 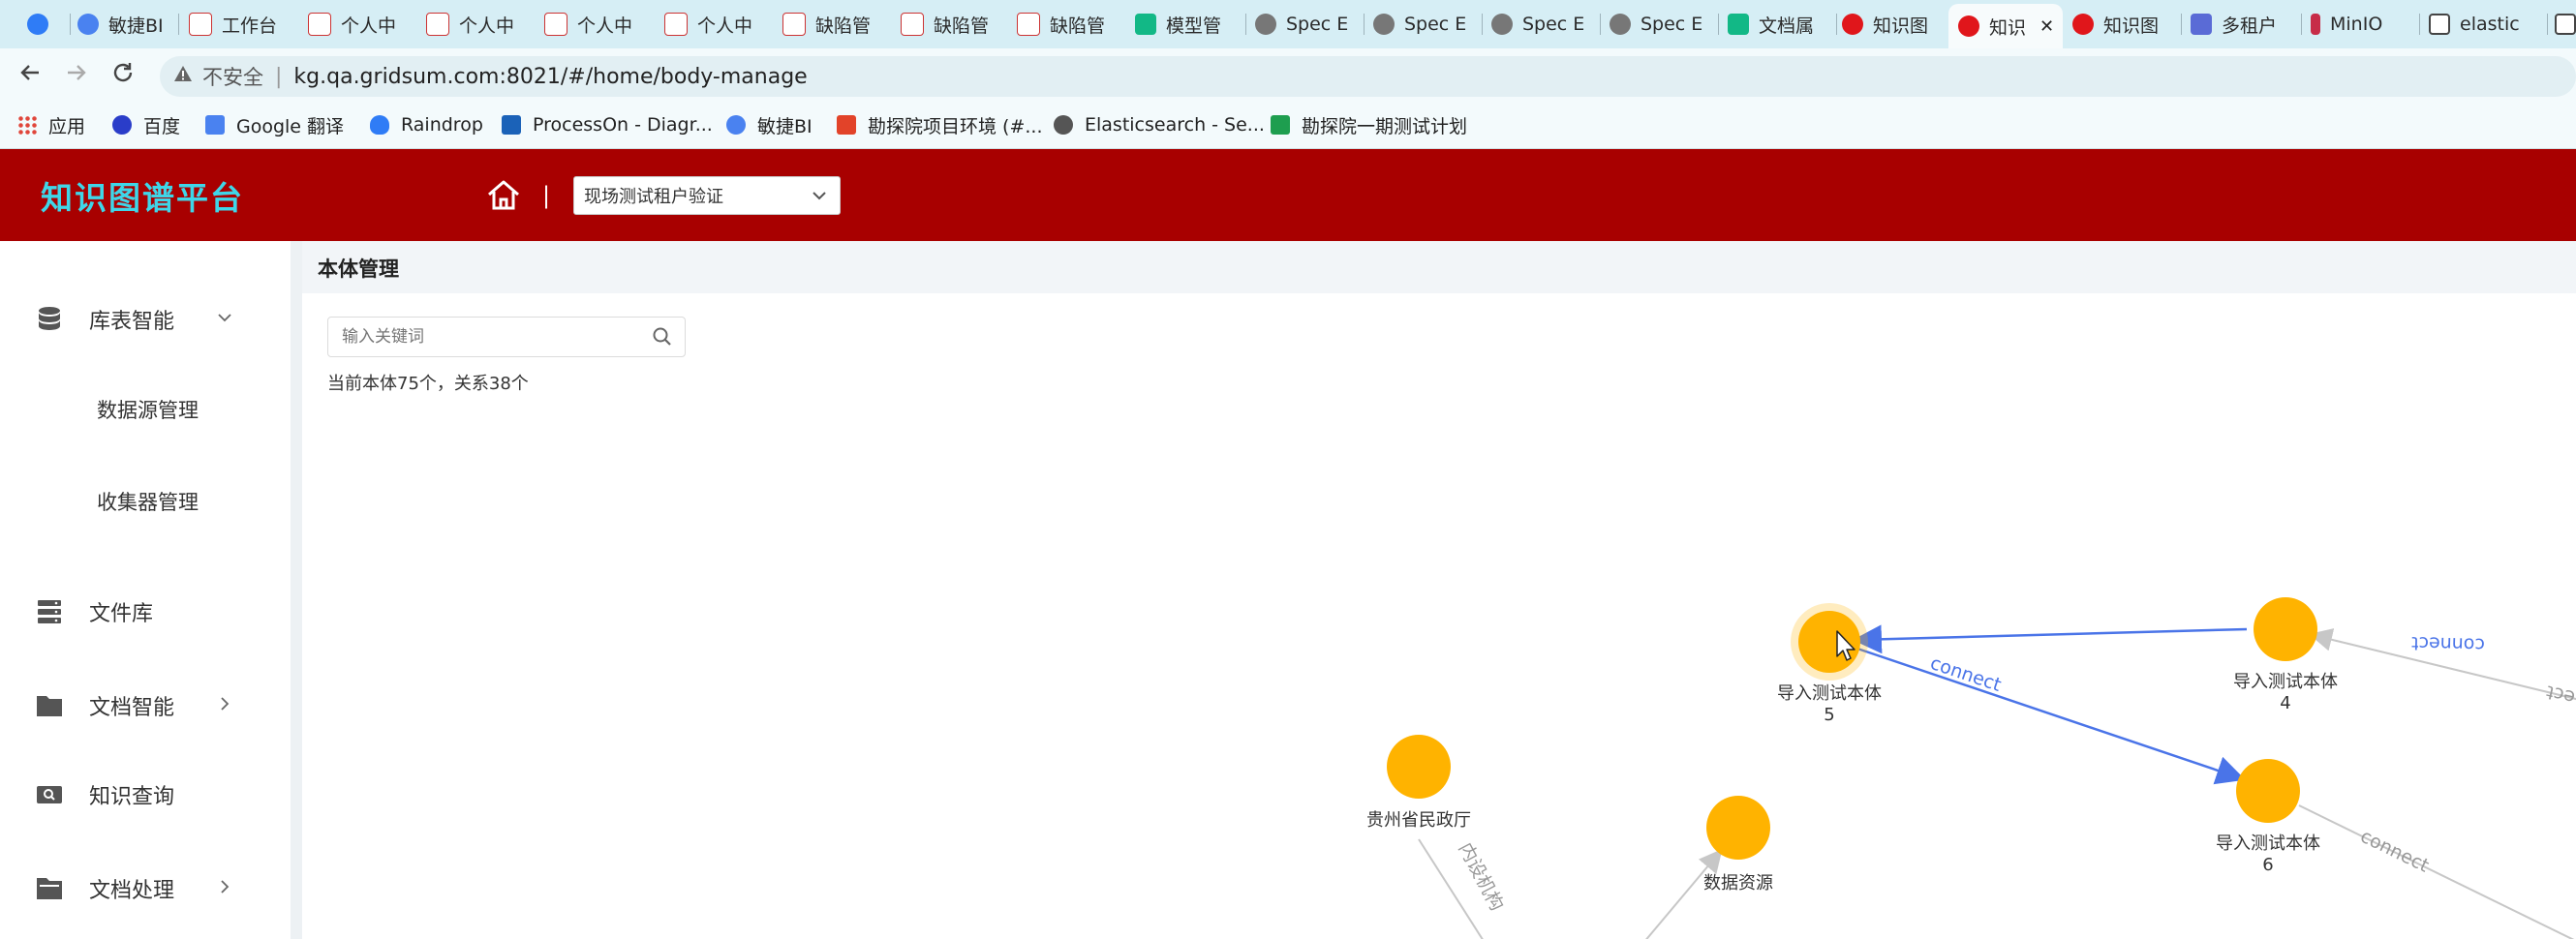 I want to click on warning-icon, so click(x=183, y=76).